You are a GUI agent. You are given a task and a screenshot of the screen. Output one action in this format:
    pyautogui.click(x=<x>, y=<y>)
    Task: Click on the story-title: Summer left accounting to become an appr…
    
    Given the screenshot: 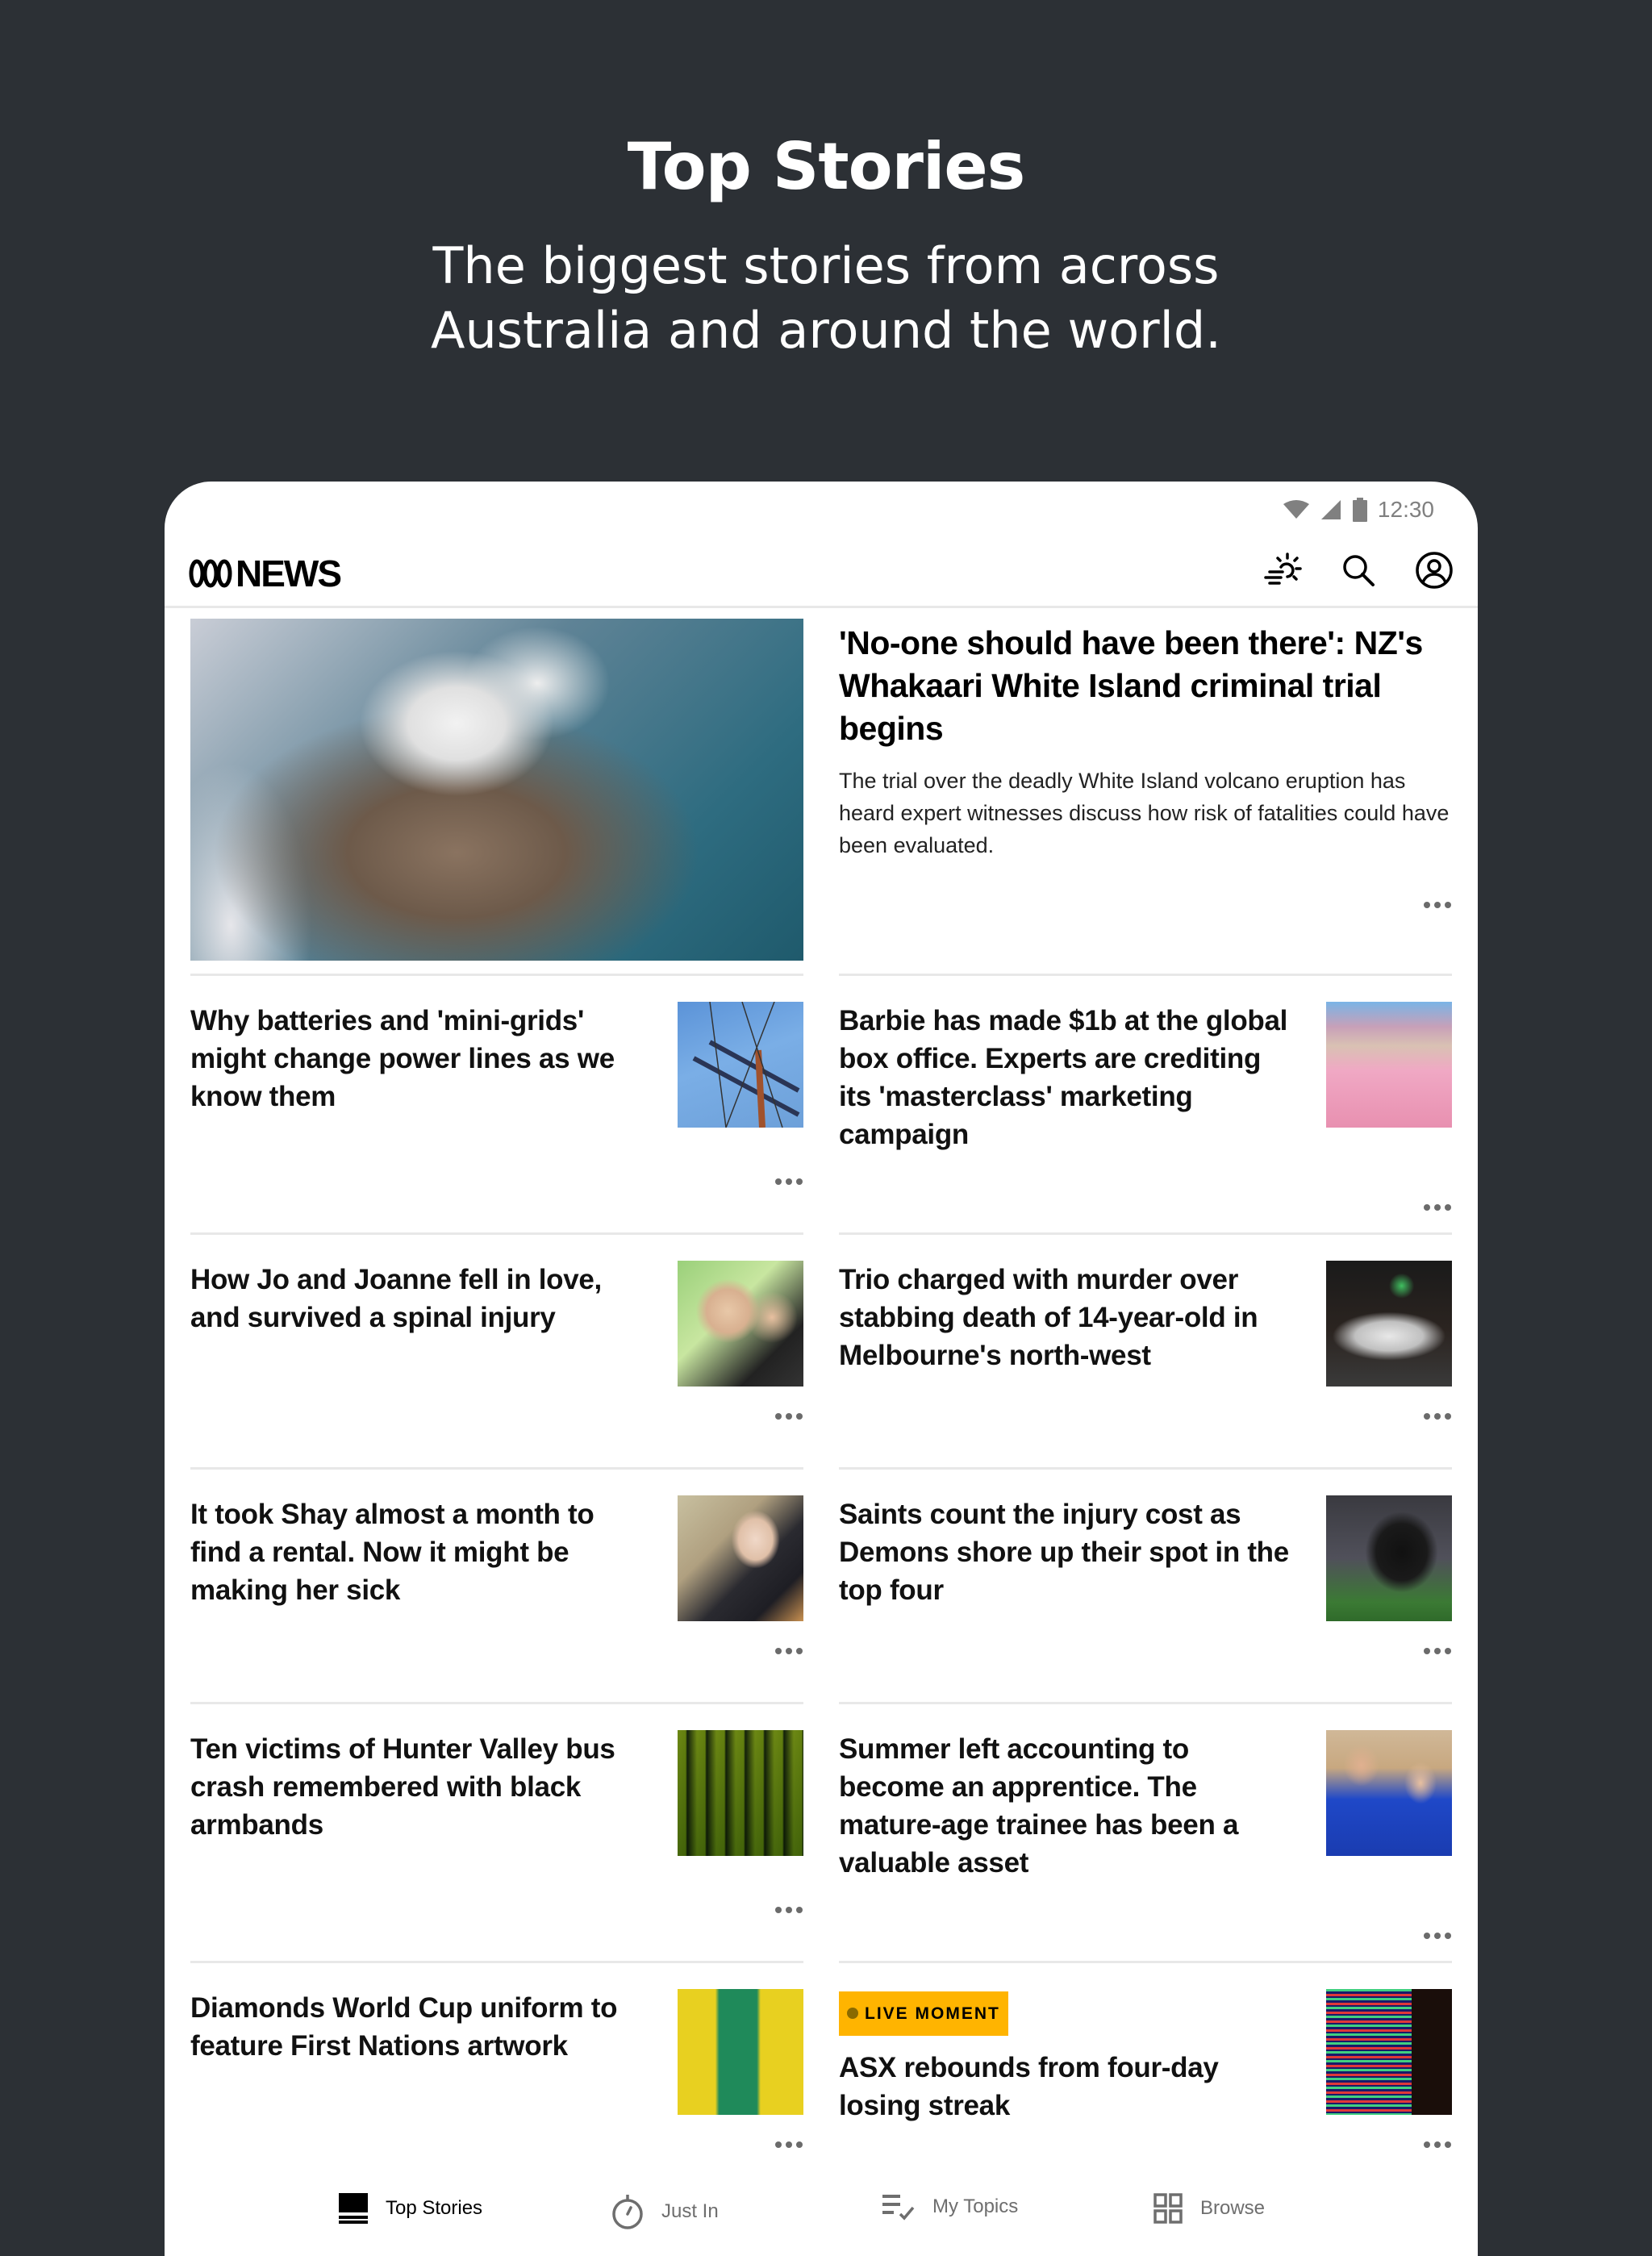 What is the action you would take?
    pyautogui.click(x=1065, y=1806)
    